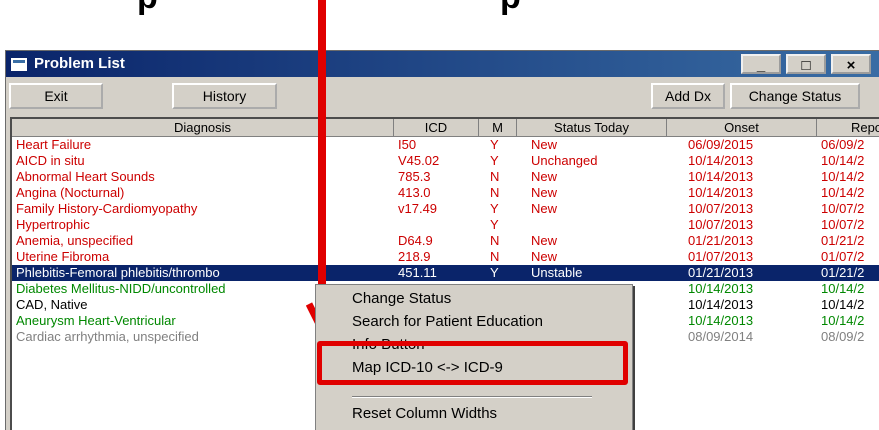 Image resolution: width=879 pixels, height=430 pixels. What do you see at coordinates (436, 128) in the screenshot?
I see `column-header-icd: ICD` at bounding box center [436, 128].